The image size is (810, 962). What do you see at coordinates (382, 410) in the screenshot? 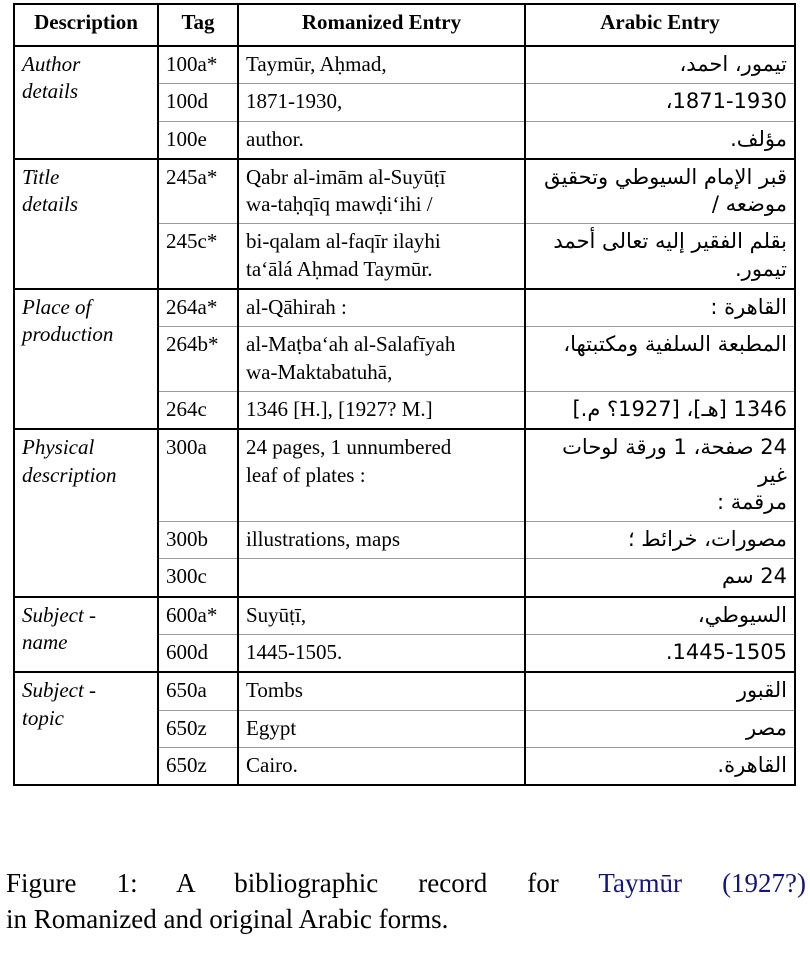
I see `romanized-cell: 1346 [H.], [1927? M.]` at bounding box center [382, 410].